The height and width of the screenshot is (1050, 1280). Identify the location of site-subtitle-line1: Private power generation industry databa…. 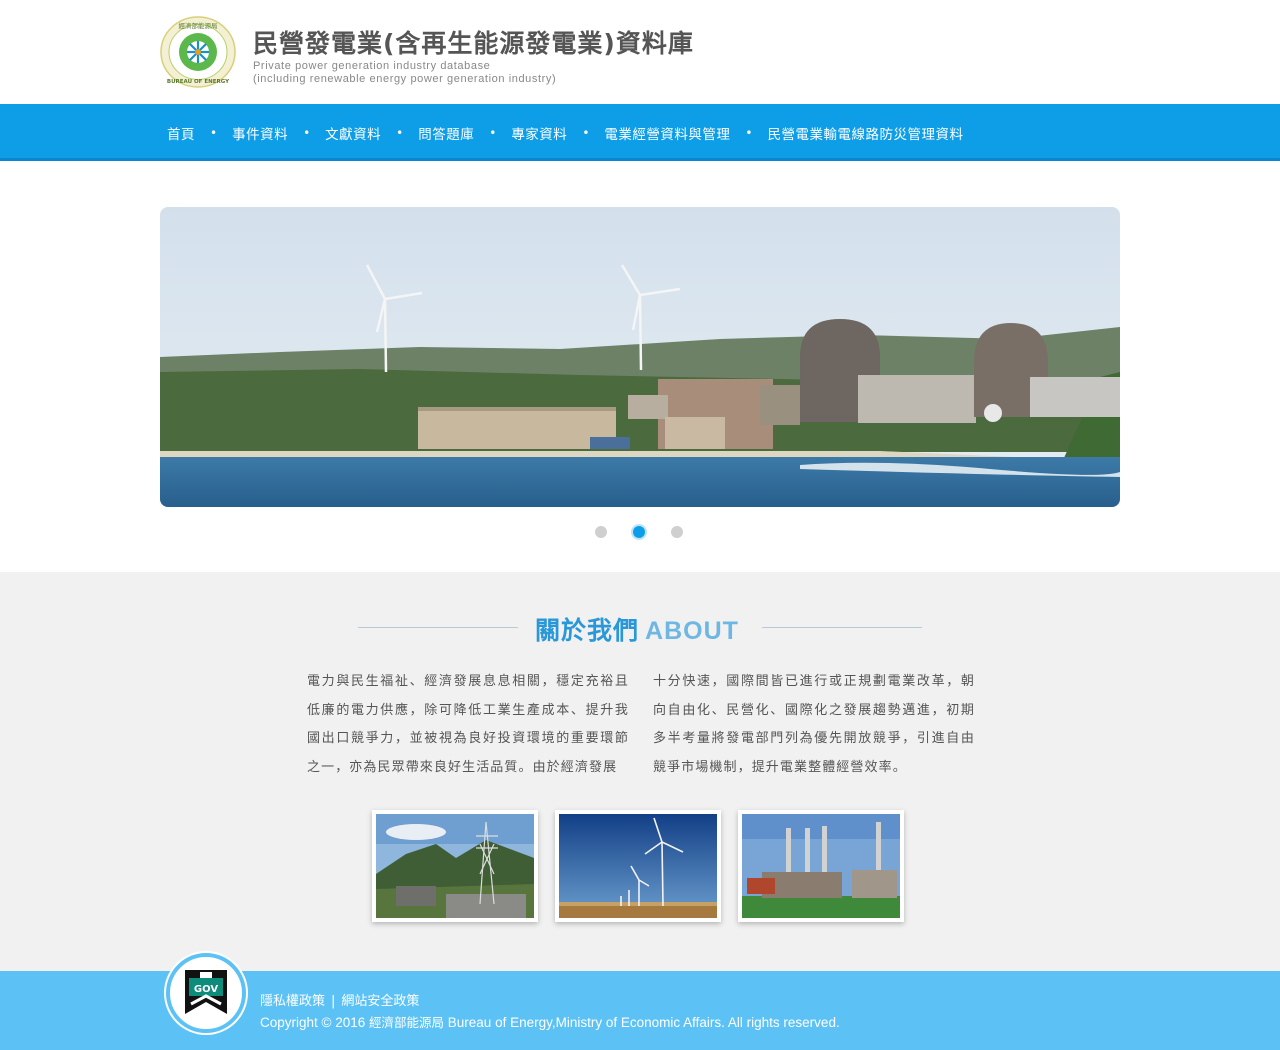
(372, 66).